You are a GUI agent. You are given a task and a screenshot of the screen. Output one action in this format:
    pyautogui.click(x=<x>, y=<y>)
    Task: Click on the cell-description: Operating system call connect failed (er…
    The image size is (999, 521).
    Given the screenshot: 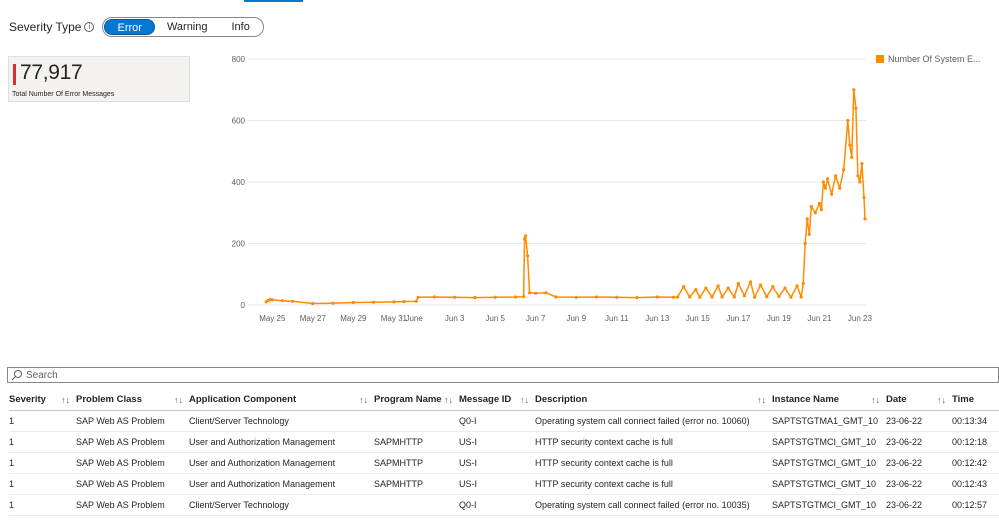 What is the action you would take?
    pyautogui.click(x=642, y=421)
    